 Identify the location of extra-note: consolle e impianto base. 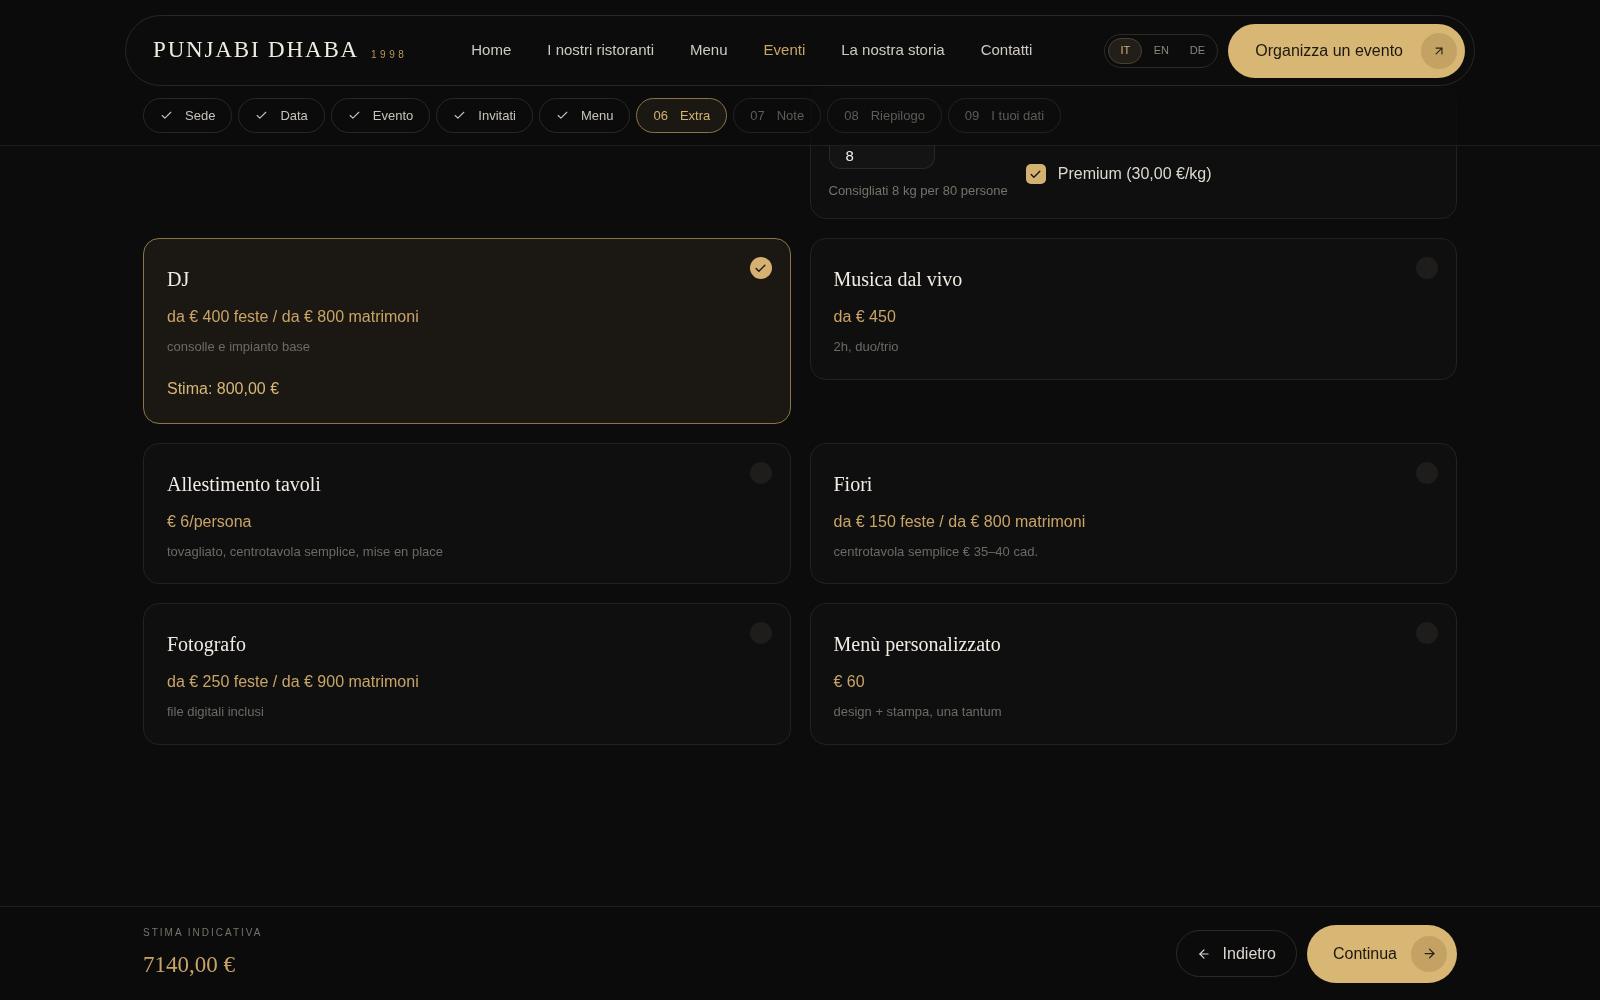
(239, 347).